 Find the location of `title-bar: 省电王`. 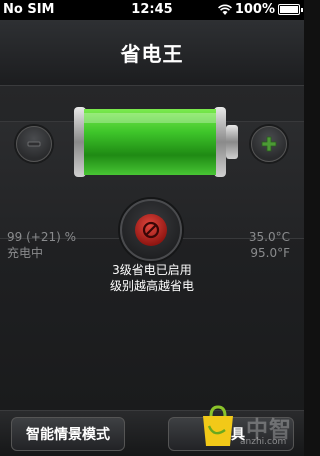

title-bar: 省电王 is located at coordinates (152, 53).